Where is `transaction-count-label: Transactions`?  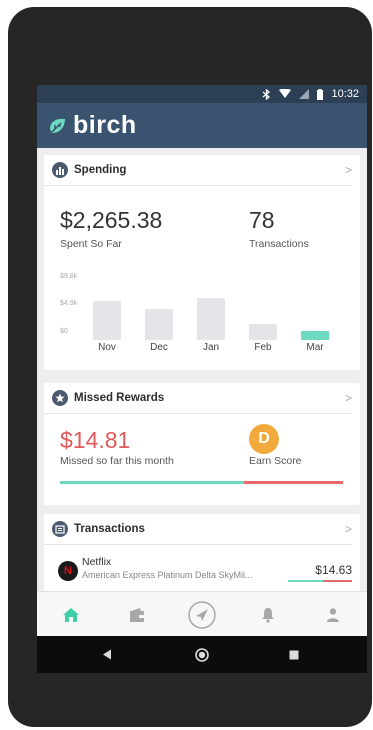 transaction-count-label: Transactions is located at coordinates (279, 244).